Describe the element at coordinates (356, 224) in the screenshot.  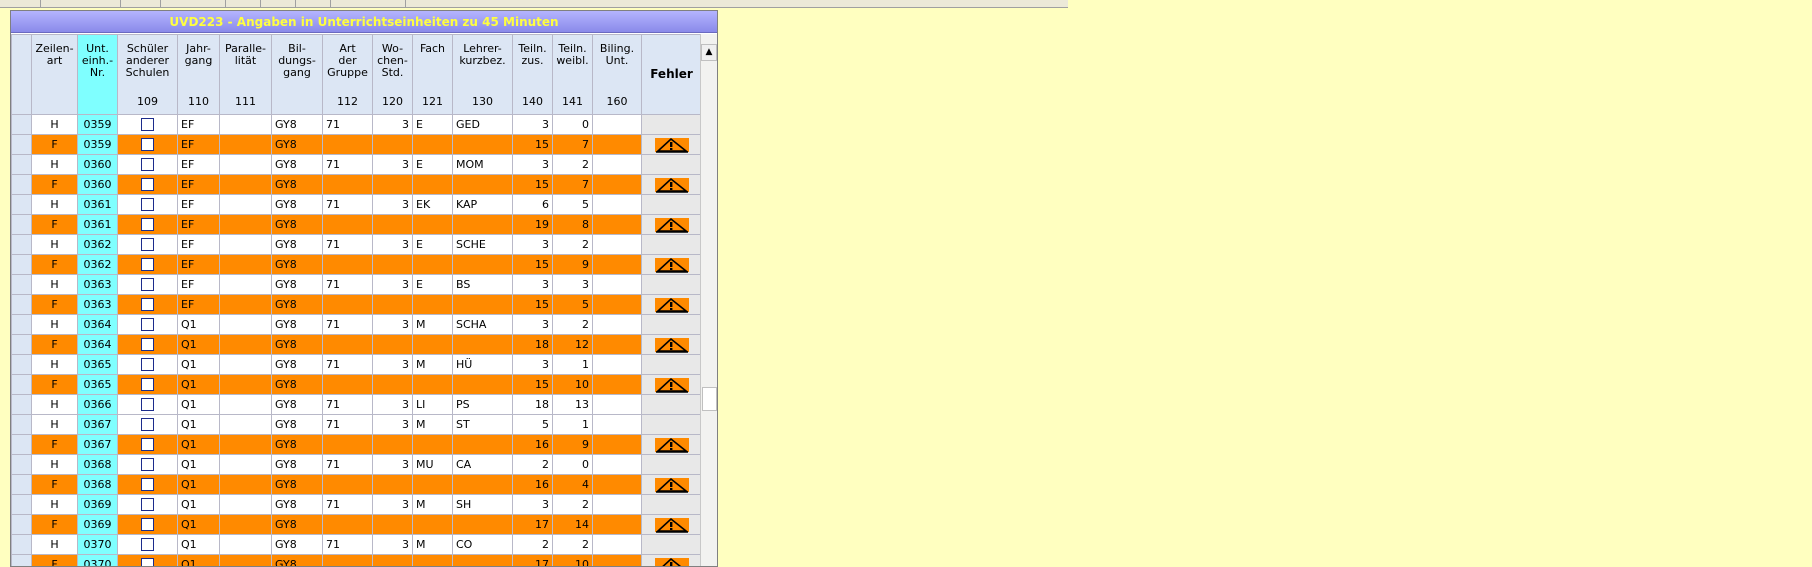
I see `table-row: F 0361 EF GY8 19 8` at that location.